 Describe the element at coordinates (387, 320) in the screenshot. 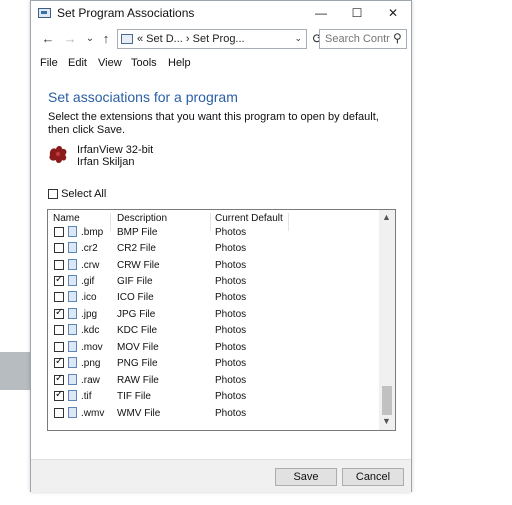

I see `vertical-scrollbar: ▲ ▼` at that location.